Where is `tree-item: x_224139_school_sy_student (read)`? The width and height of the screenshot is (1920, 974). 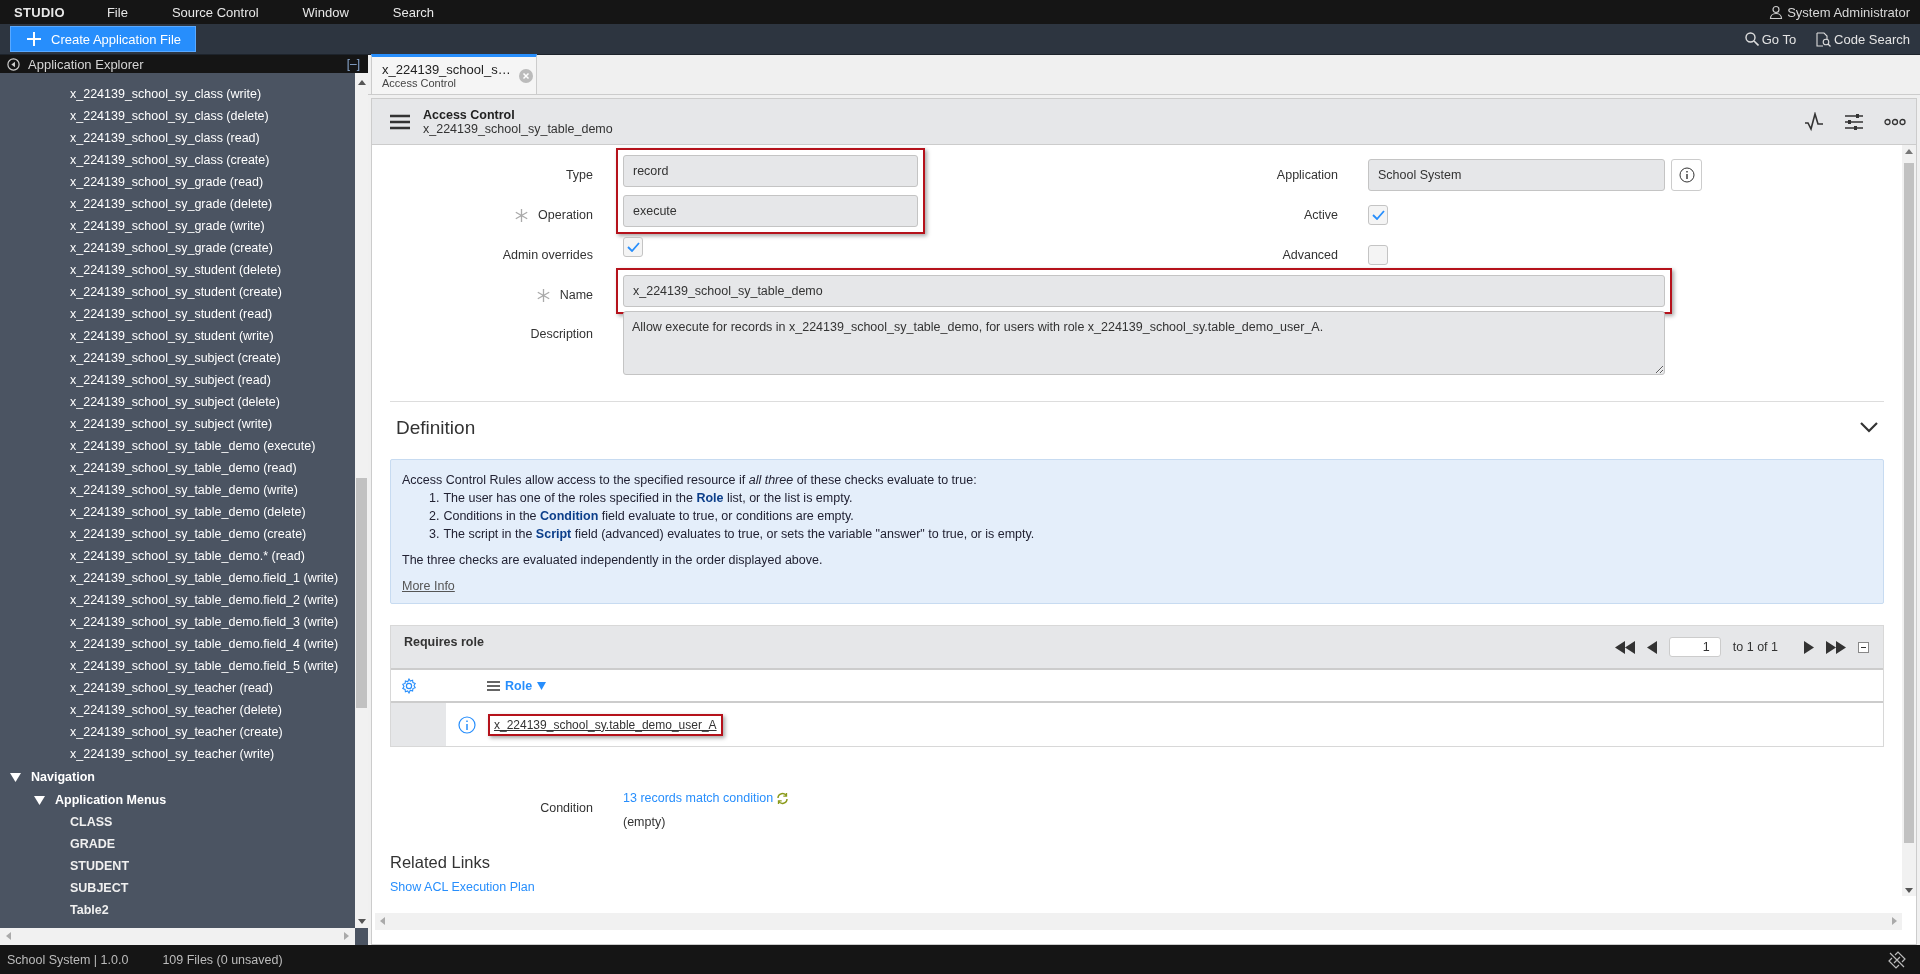 tree-item: x_224139_school_sy_student (read) is located at coordinates (177, 314).